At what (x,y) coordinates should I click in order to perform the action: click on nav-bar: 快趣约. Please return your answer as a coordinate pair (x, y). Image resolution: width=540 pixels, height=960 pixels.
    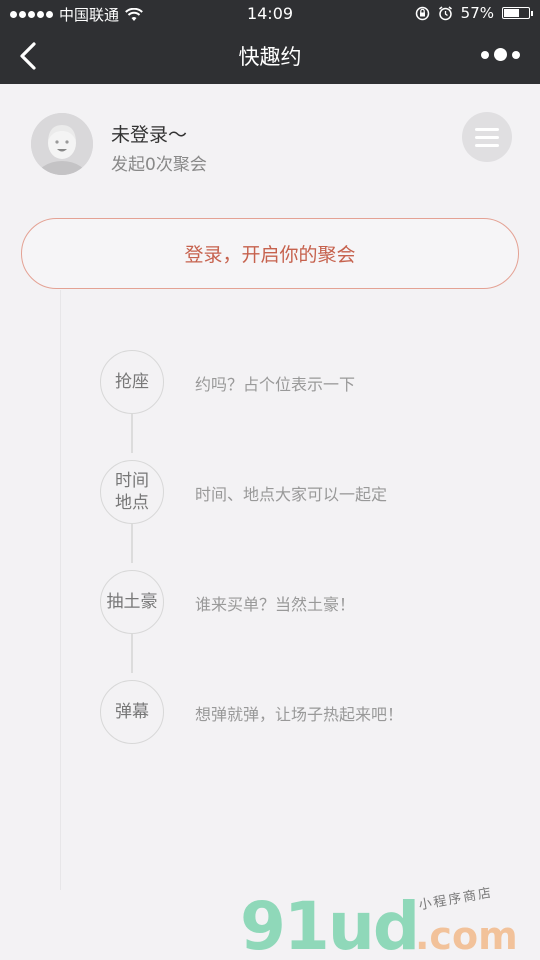
    Looking at the image, I should click on (270, 56).